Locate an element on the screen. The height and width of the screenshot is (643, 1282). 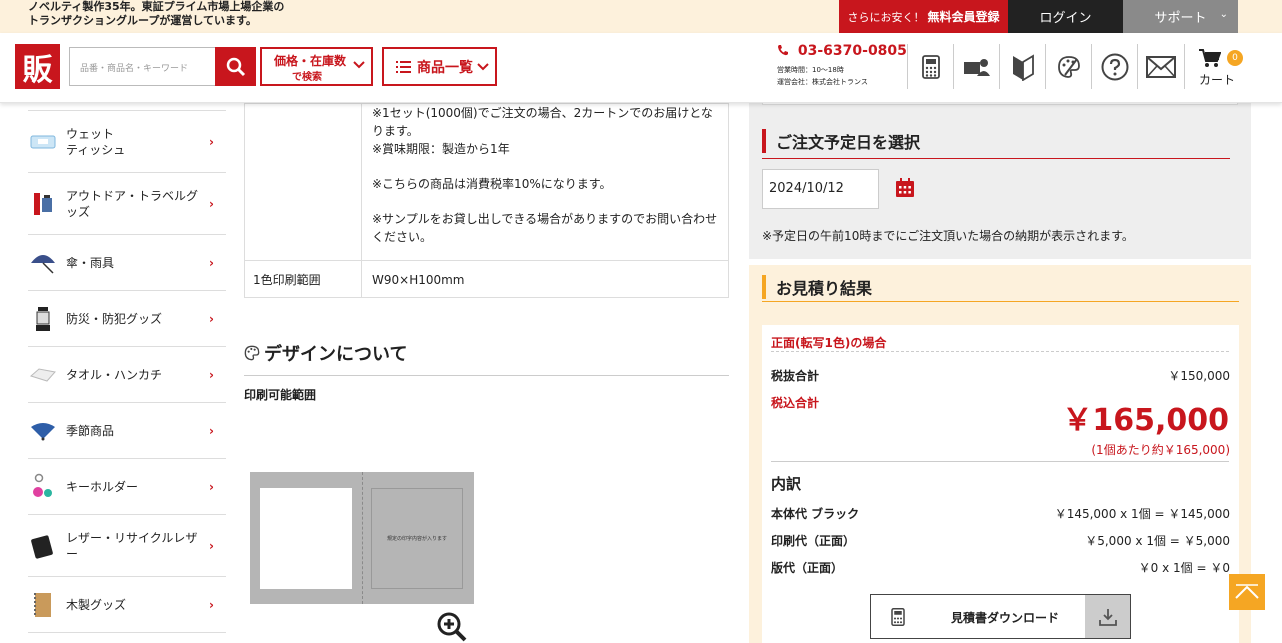
breakdown-label: 版代（正面） is located at coordinates (807, 568).